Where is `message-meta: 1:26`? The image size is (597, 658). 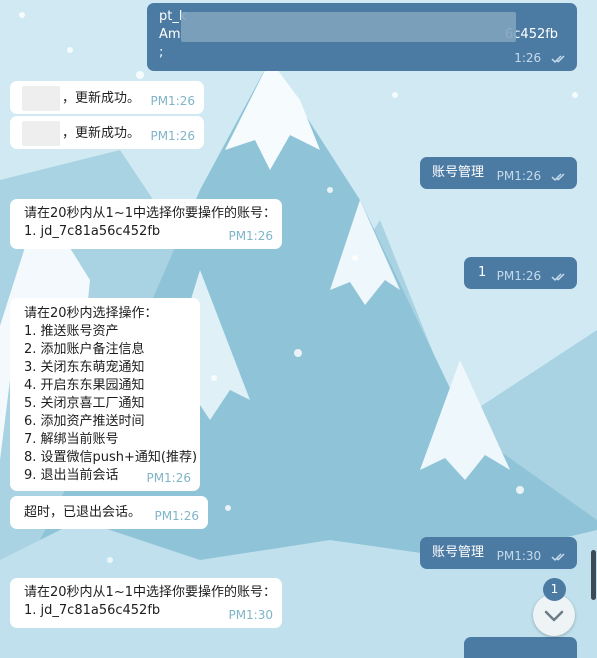 message-meta: 1:26 is located at coordinates (541, 58).